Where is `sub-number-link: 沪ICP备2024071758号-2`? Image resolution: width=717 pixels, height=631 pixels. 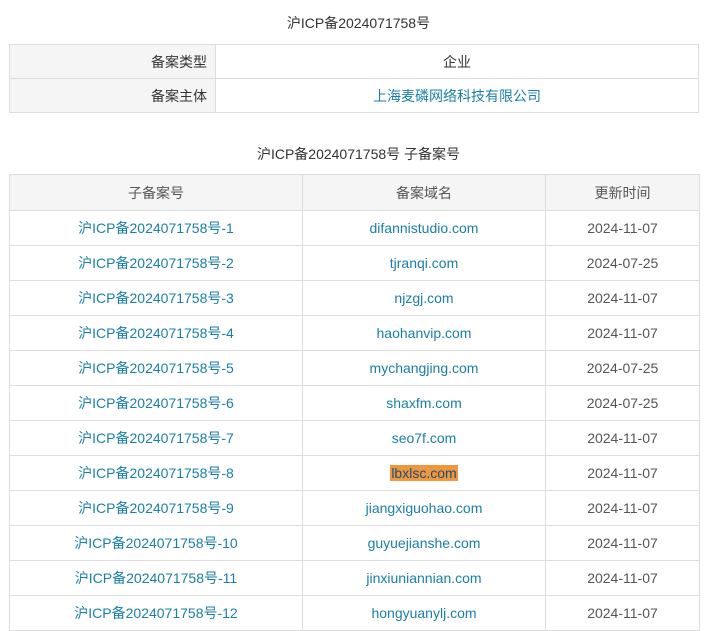
sub-number-link: 沪ICP备2024071758号-2 is located at coordinates (156, 263).